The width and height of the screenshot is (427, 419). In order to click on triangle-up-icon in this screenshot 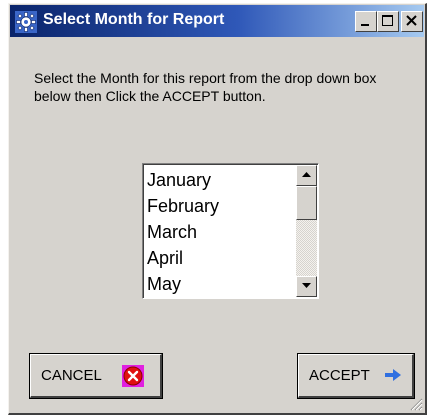, I will do `click(306, 174)`.